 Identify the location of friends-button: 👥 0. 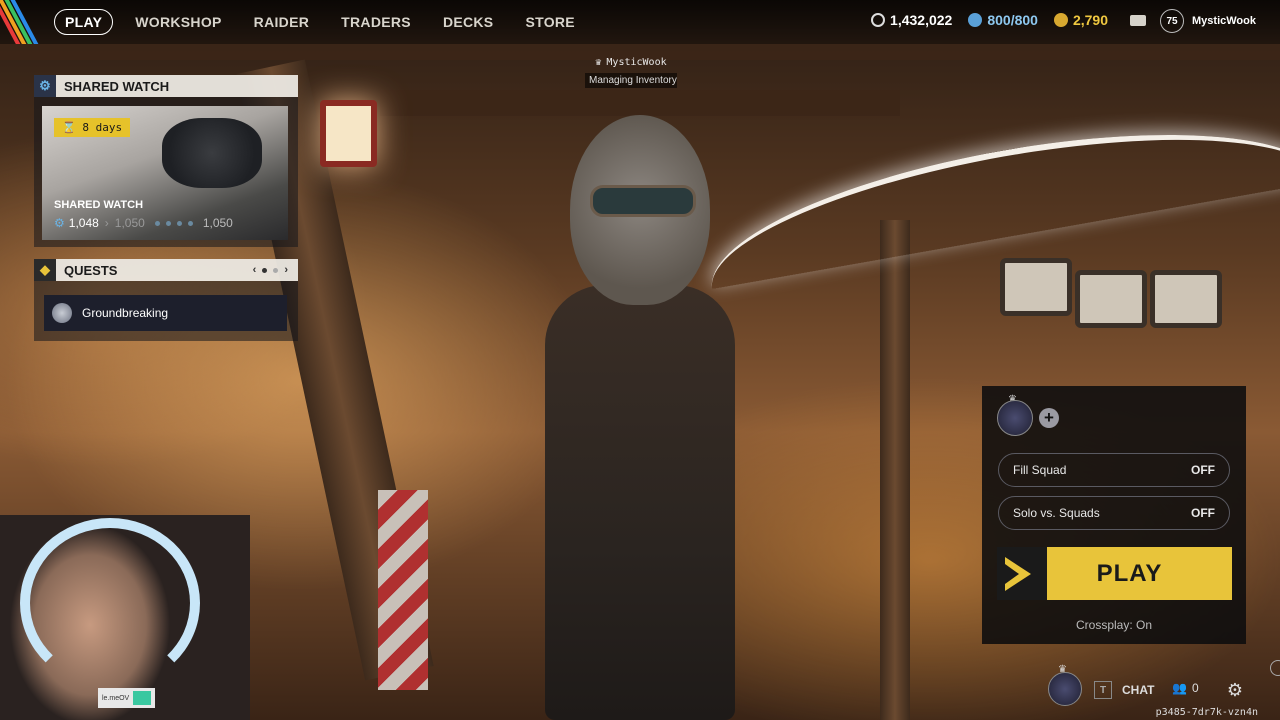
(1185, 688).